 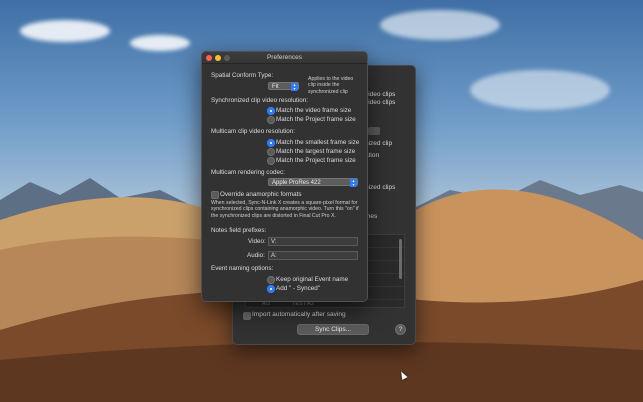 I want to click on multicam-res-project-radio, so click(x=271, y=161).